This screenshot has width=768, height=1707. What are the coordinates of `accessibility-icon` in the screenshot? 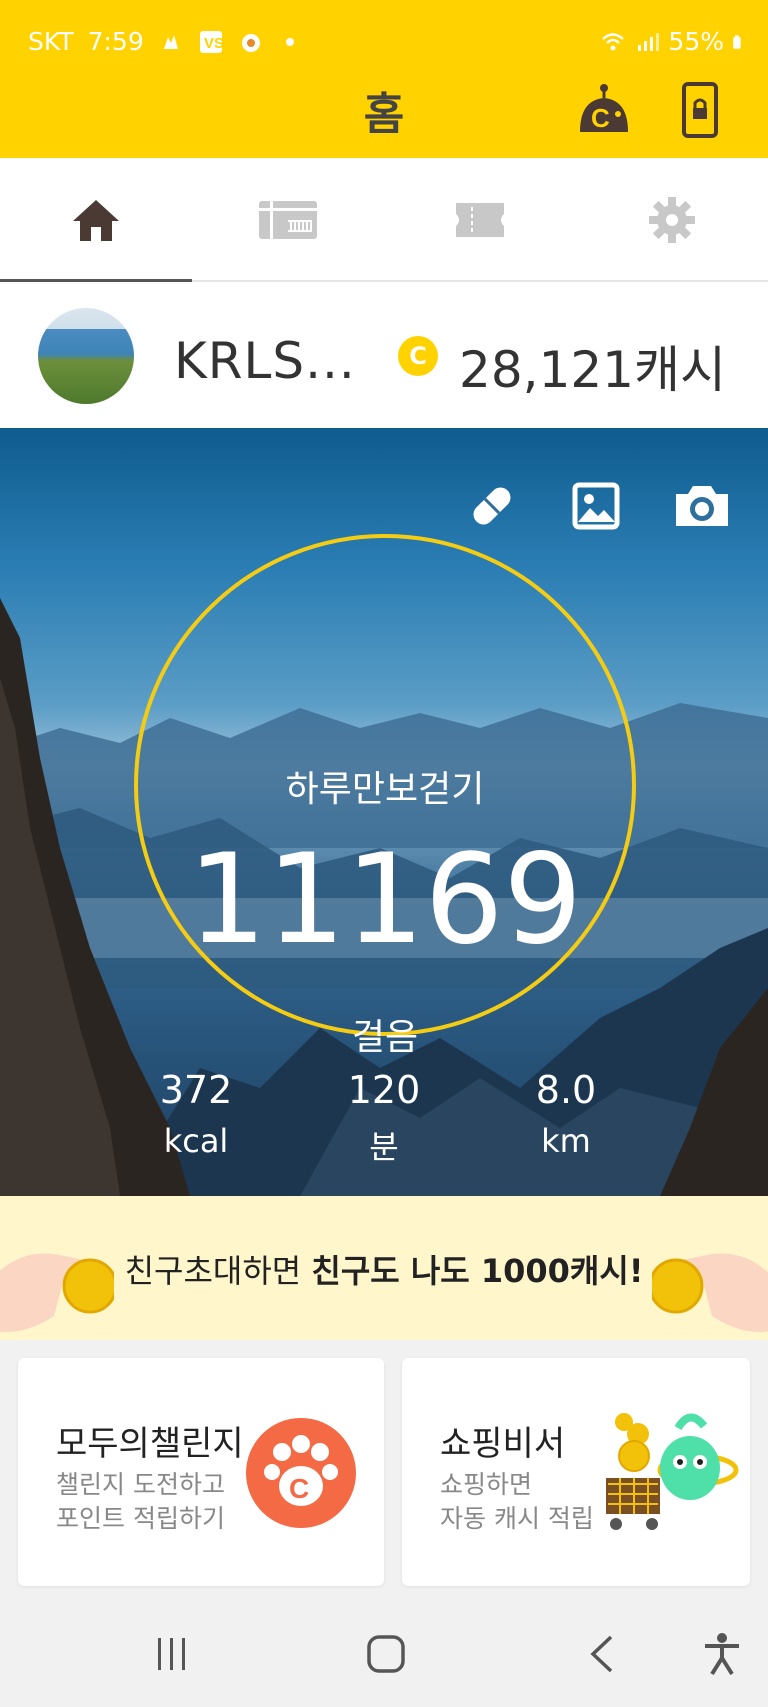 It's located at (722, 1654).